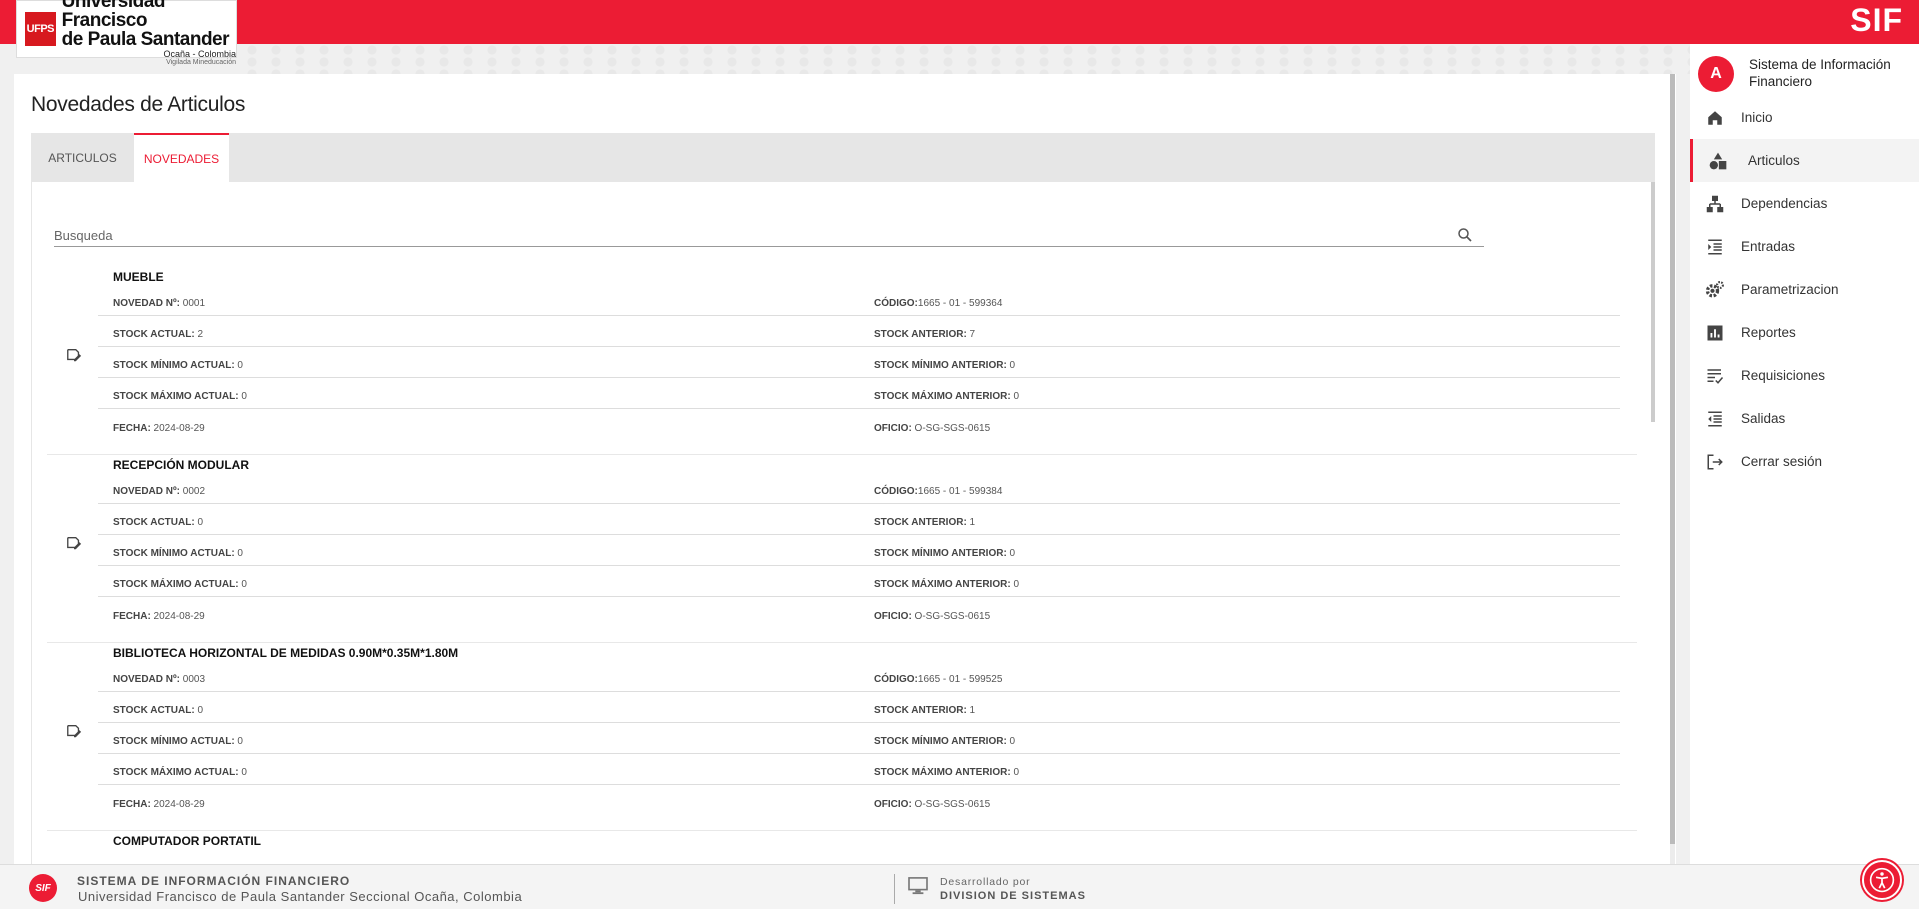  Describe the element at coordinates (159, 303) in the screenshot. I see `row-left: NOVEDAD Nº: 0001` at that location.